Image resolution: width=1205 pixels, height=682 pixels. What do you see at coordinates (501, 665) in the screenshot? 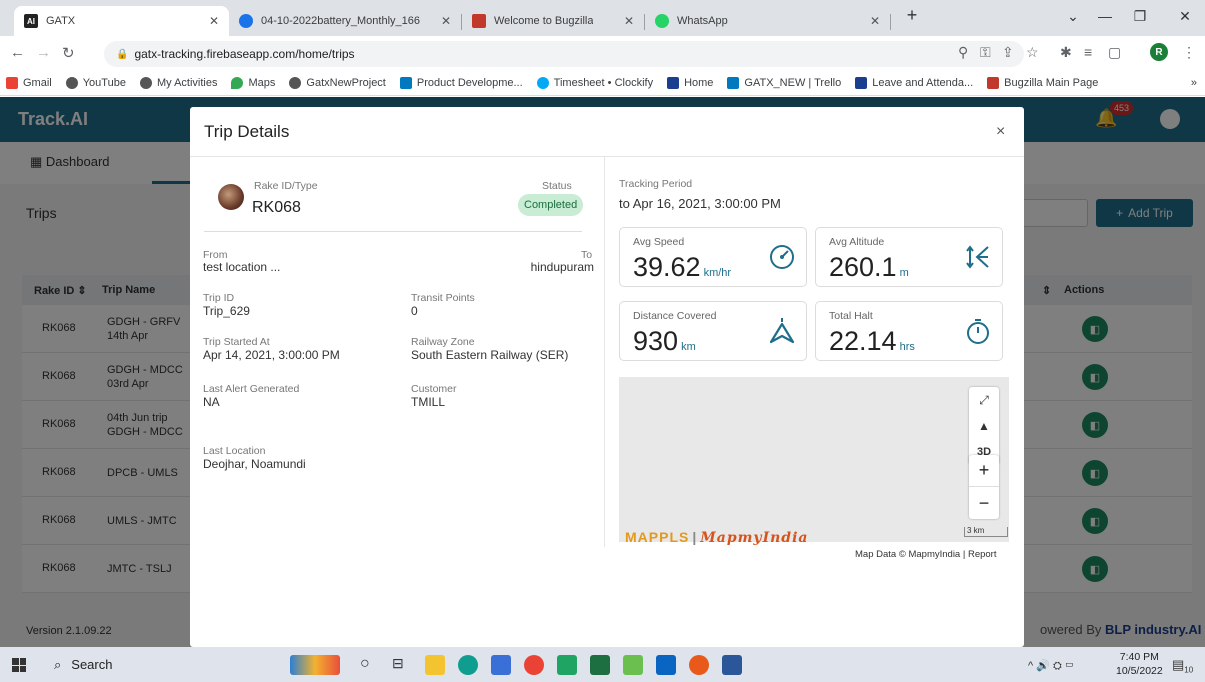
I see `store-icon` at bounding box center [501, 665].